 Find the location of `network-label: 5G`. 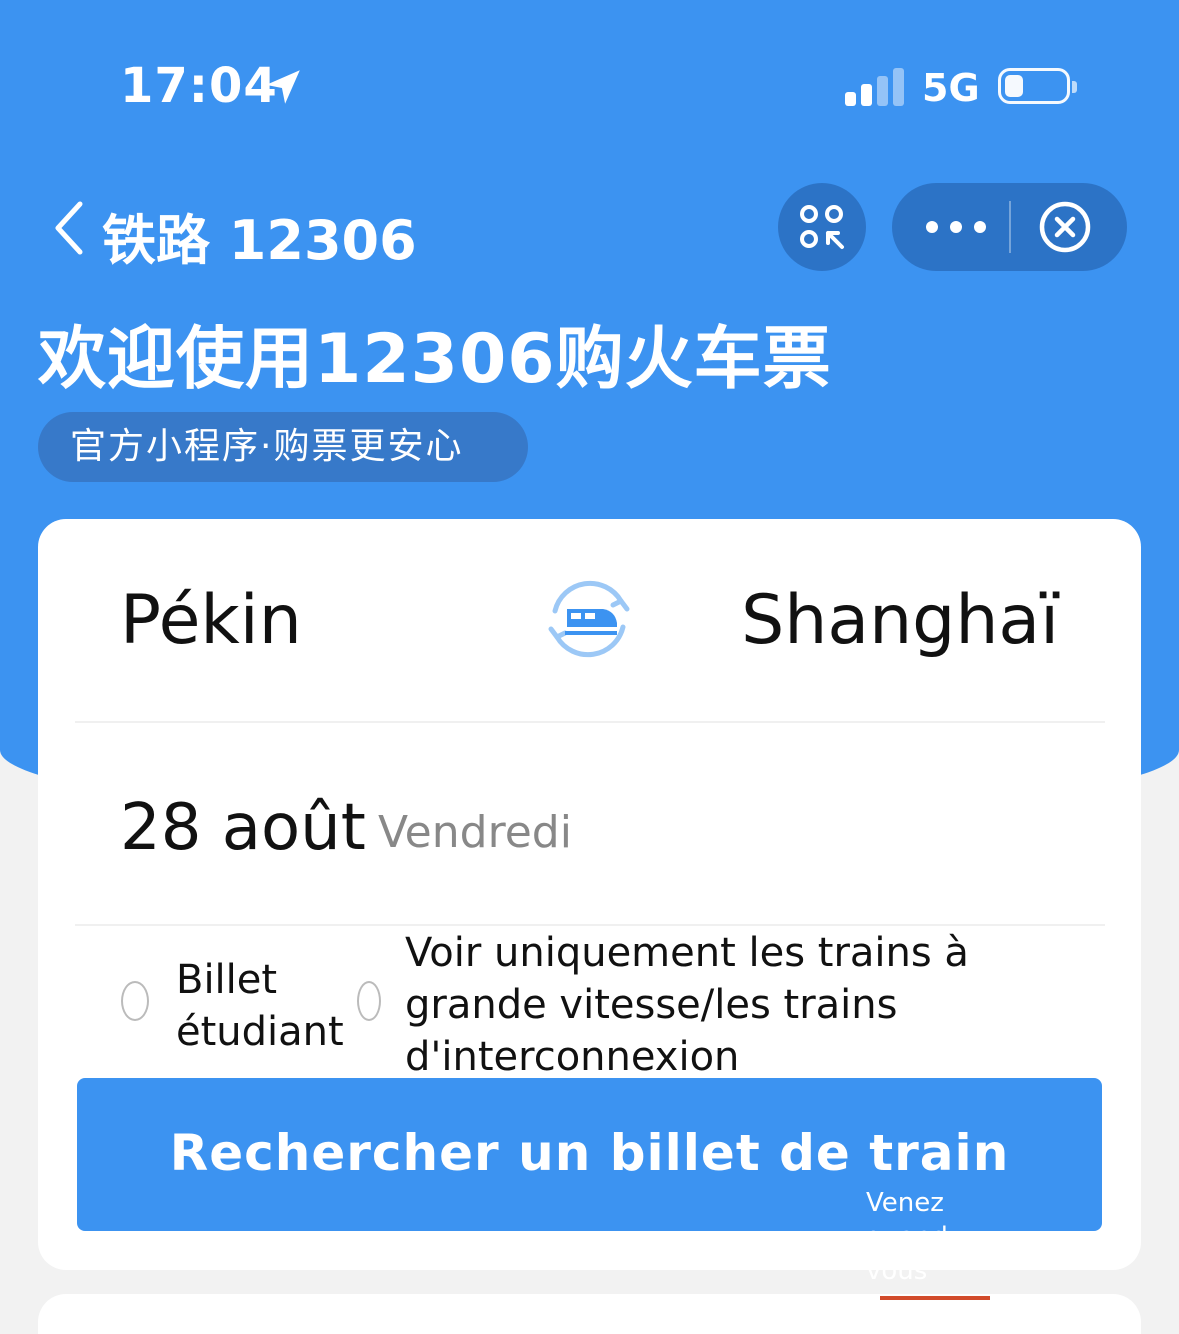

network-label: 5G is located at coordinates (951, 88).